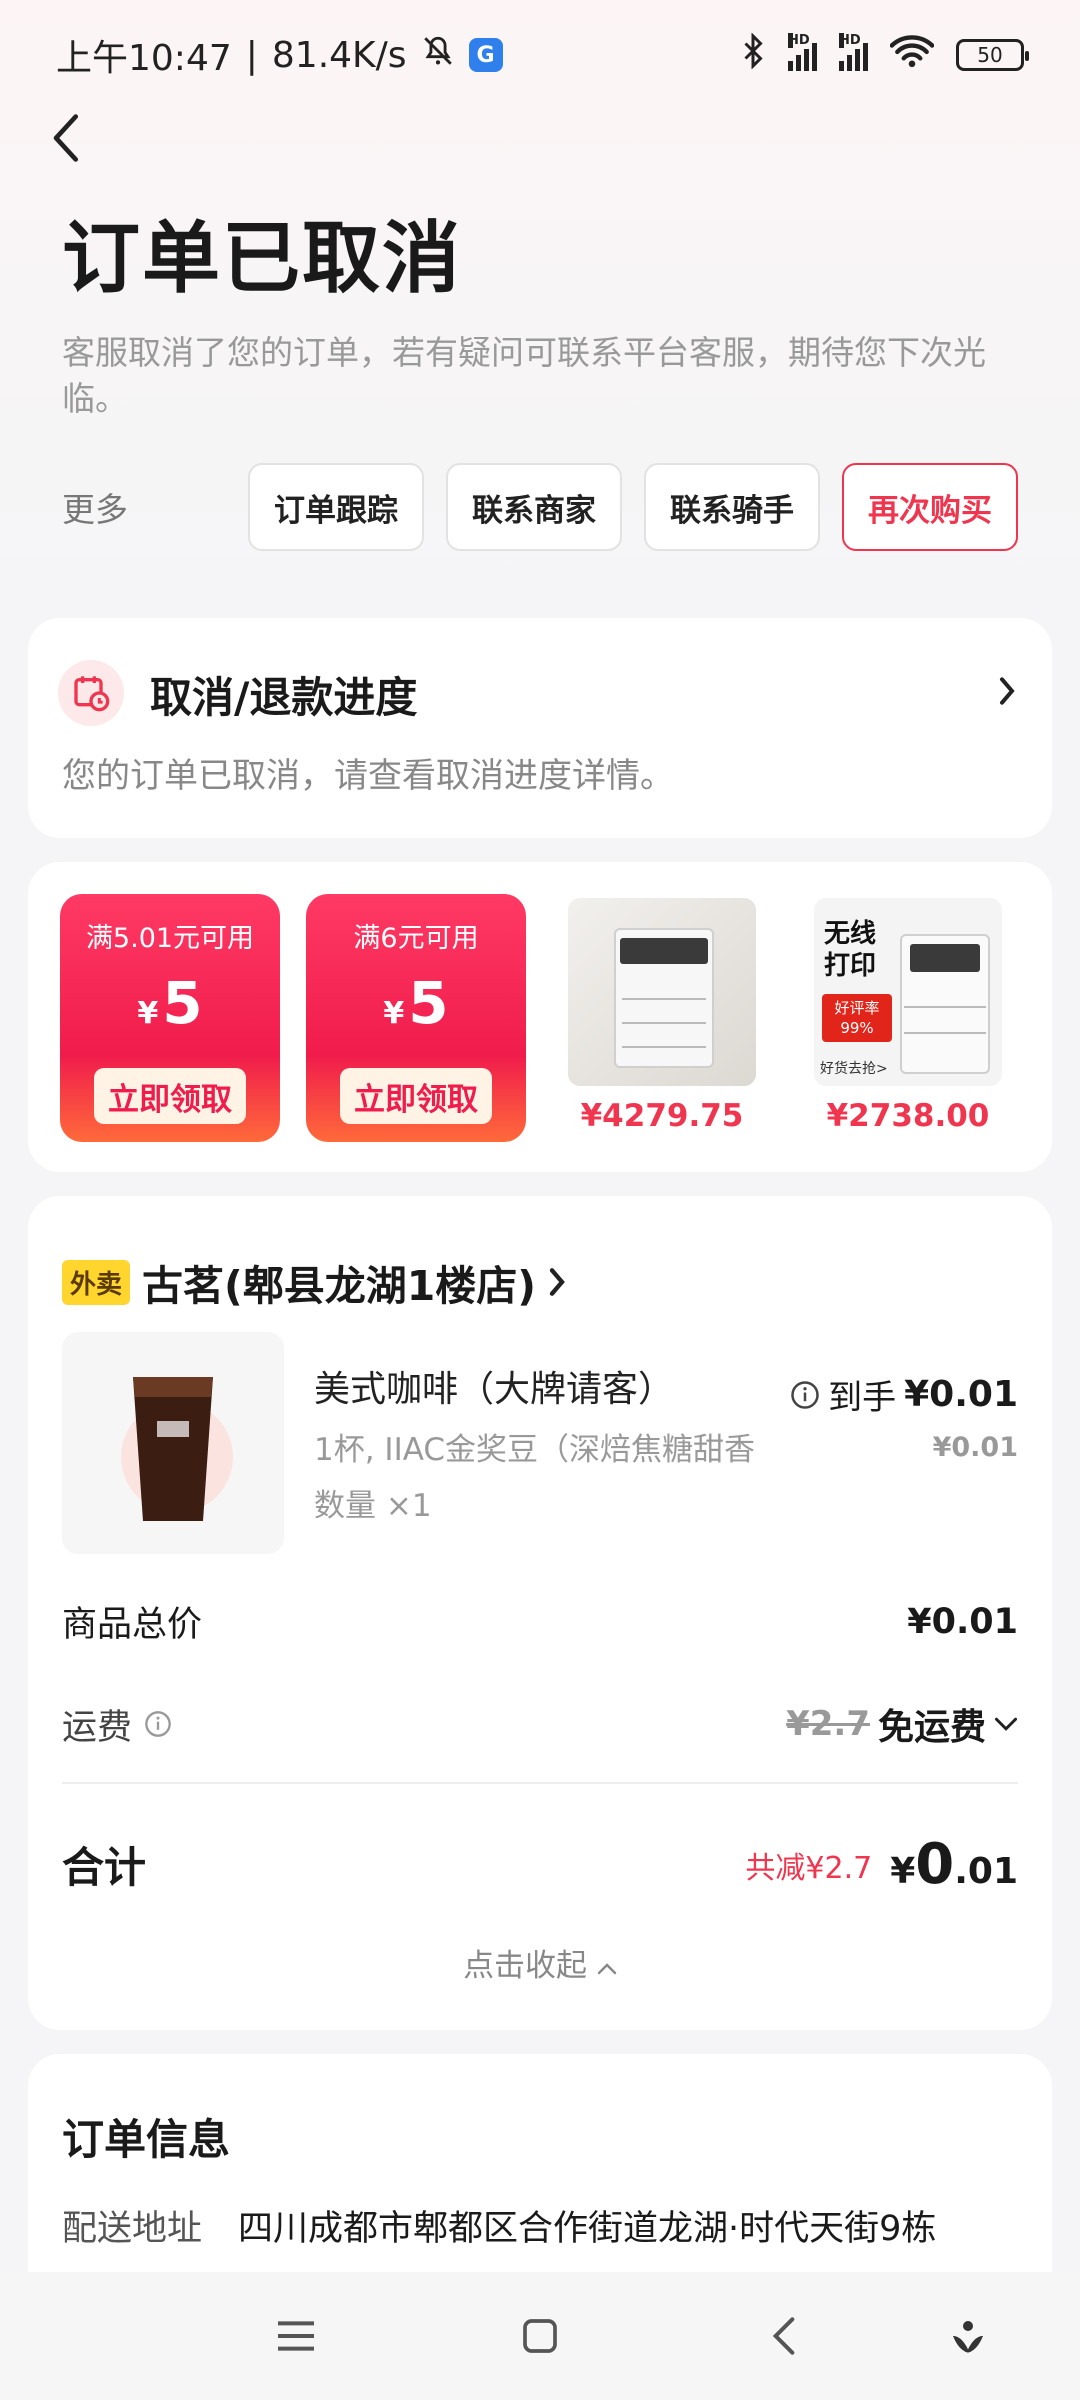  Describe the element at coordinates (540, 1783) in the screenshot. I see `divider` at that location.